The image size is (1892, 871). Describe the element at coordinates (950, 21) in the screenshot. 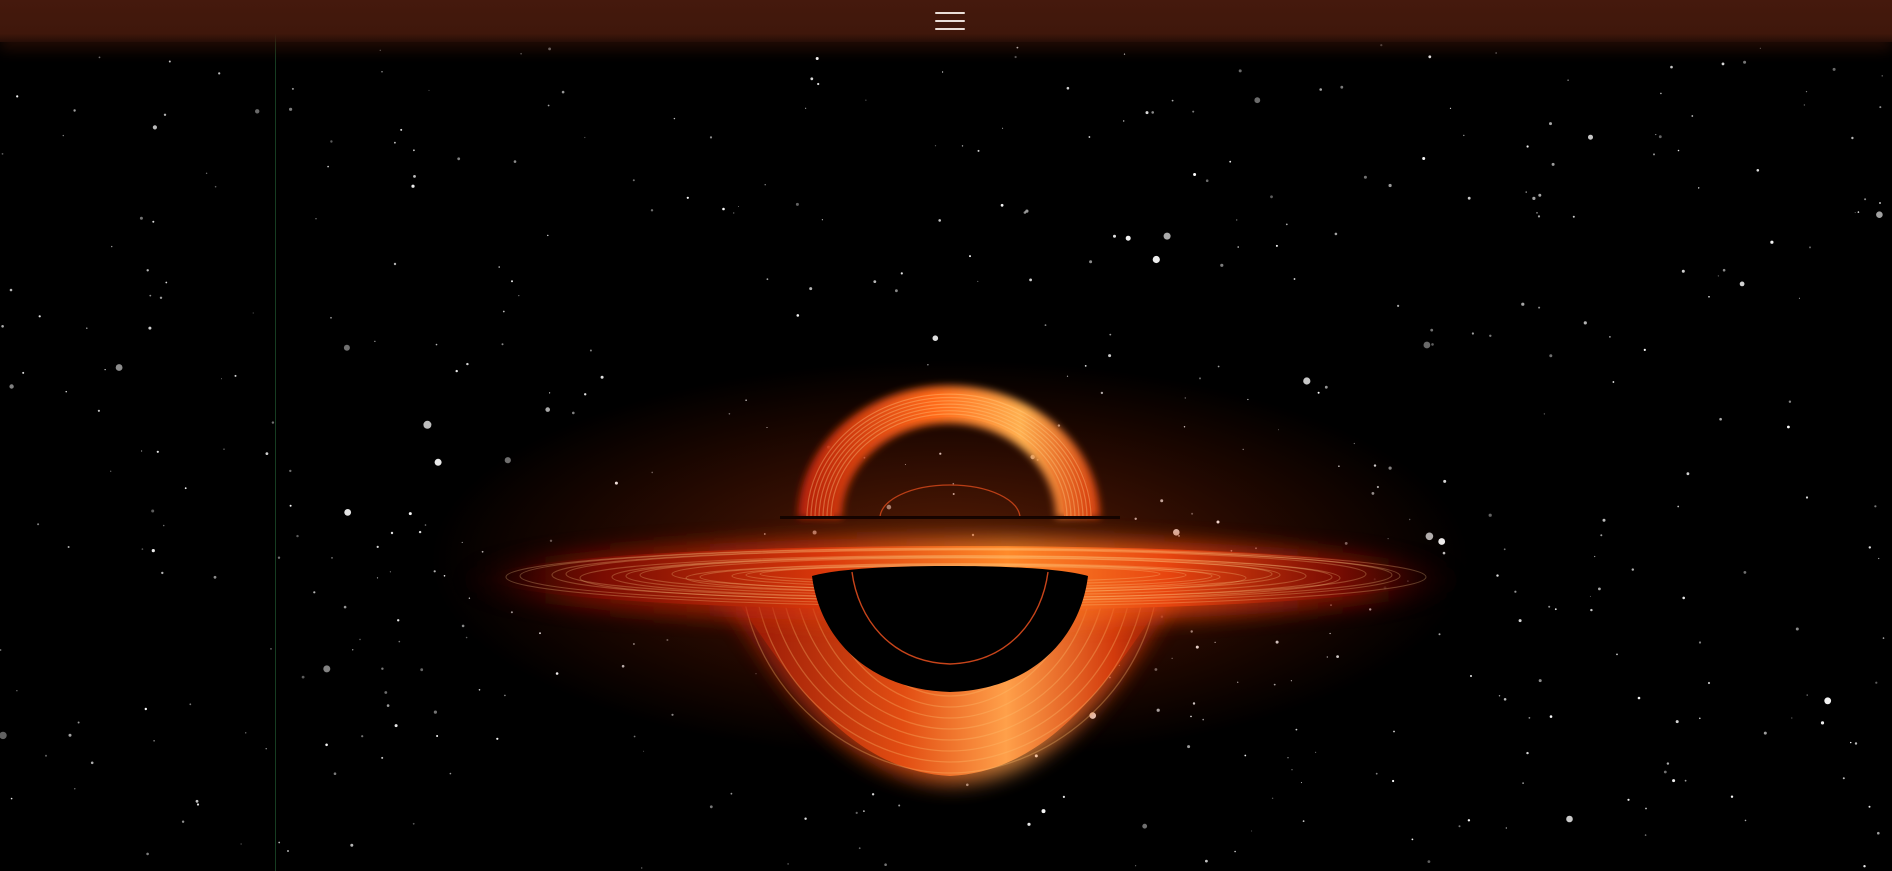

I see `hamburger-menu-icon` at that location.